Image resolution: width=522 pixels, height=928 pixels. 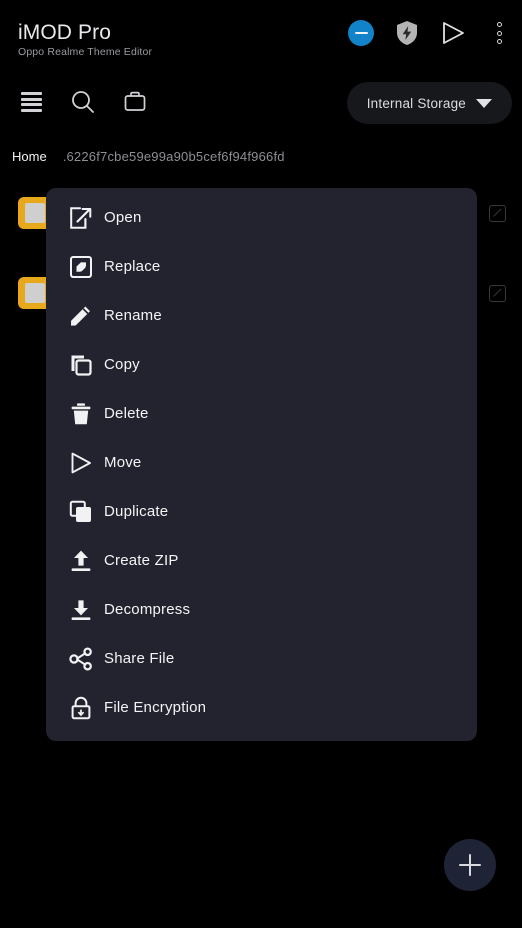 What do you see at coordinates (81, 414) in the screenshot?
I see `trash-icon` at bounding box center [81, 414].